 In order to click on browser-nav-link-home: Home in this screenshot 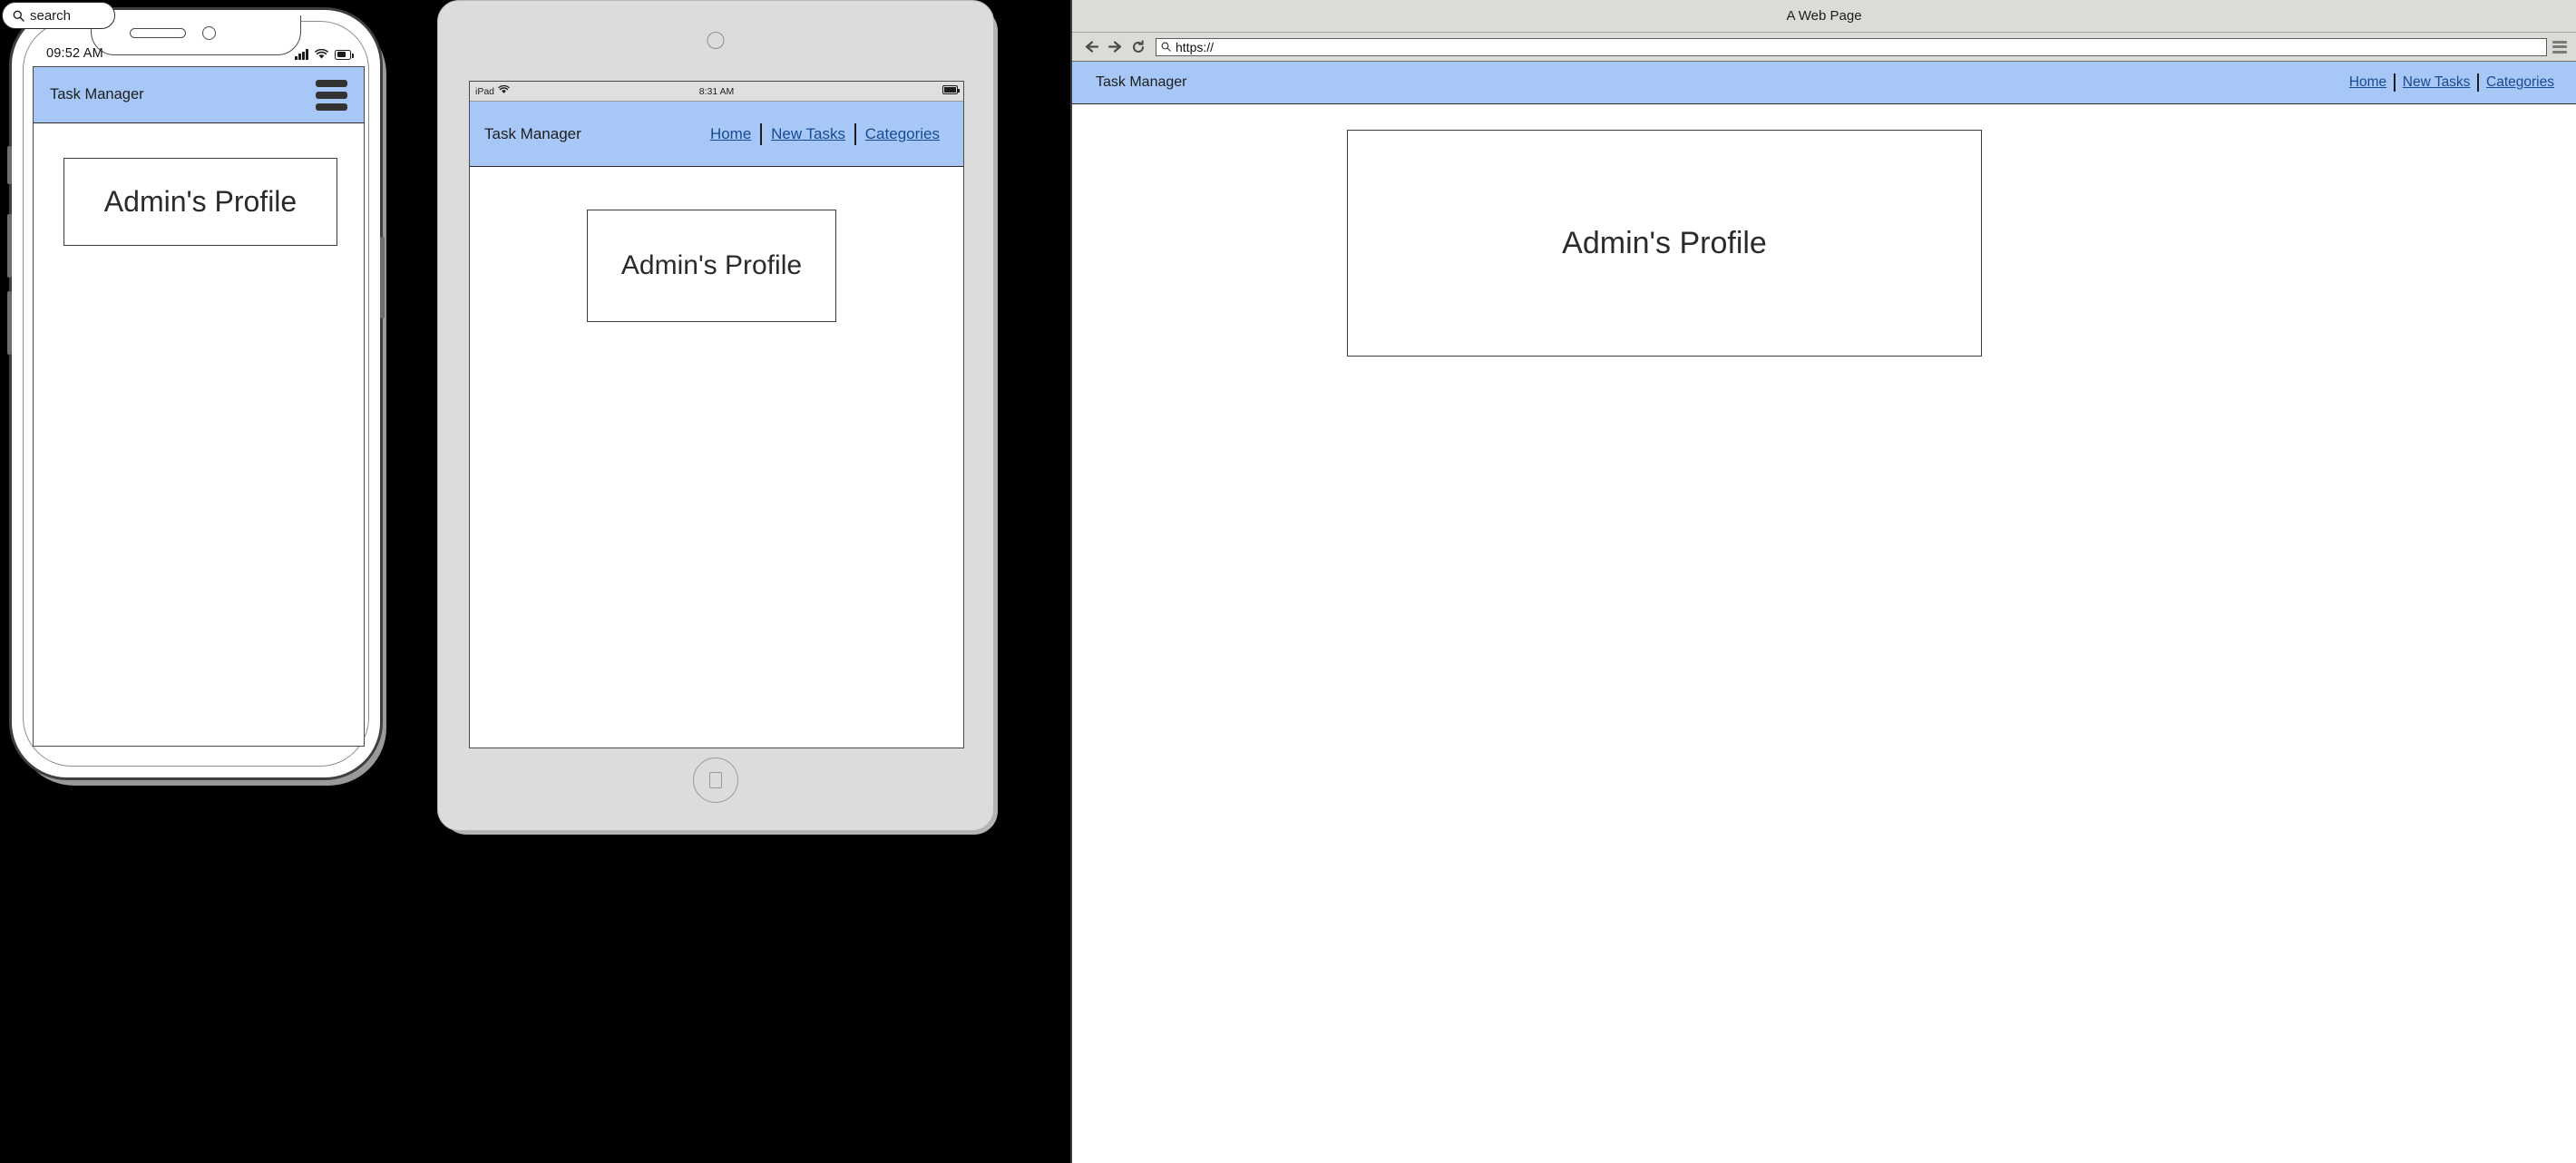, I will do `click(2368, 82)`.